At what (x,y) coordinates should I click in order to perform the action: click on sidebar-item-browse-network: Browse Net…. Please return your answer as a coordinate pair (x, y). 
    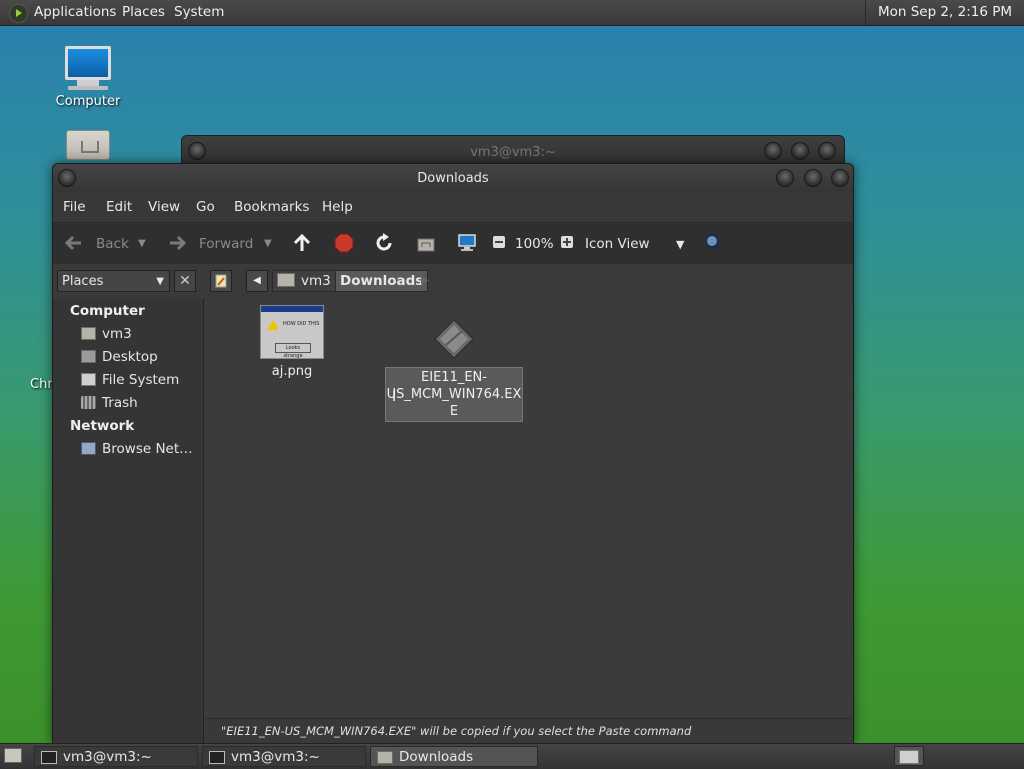
    Looking at the image, I should click on (137, 449).